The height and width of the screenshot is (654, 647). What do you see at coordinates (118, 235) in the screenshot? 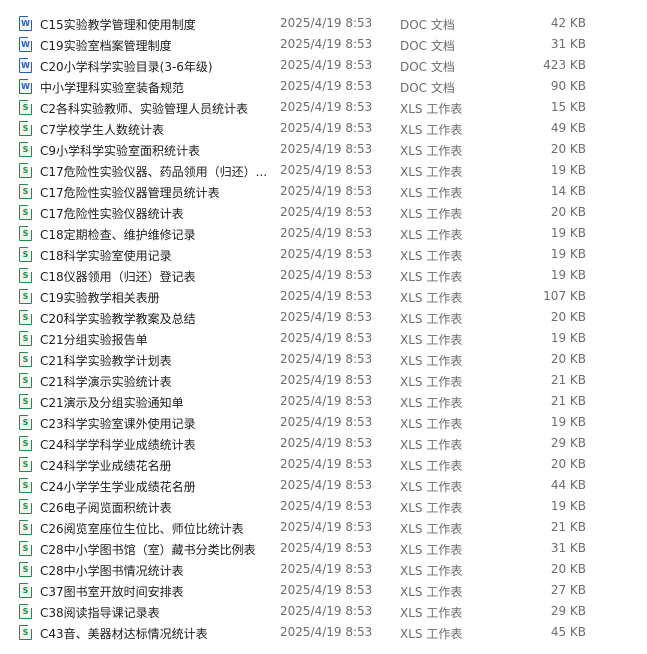
I see `file-name: C18定期检查、维护维修记录` at bounding box center [118, 235].